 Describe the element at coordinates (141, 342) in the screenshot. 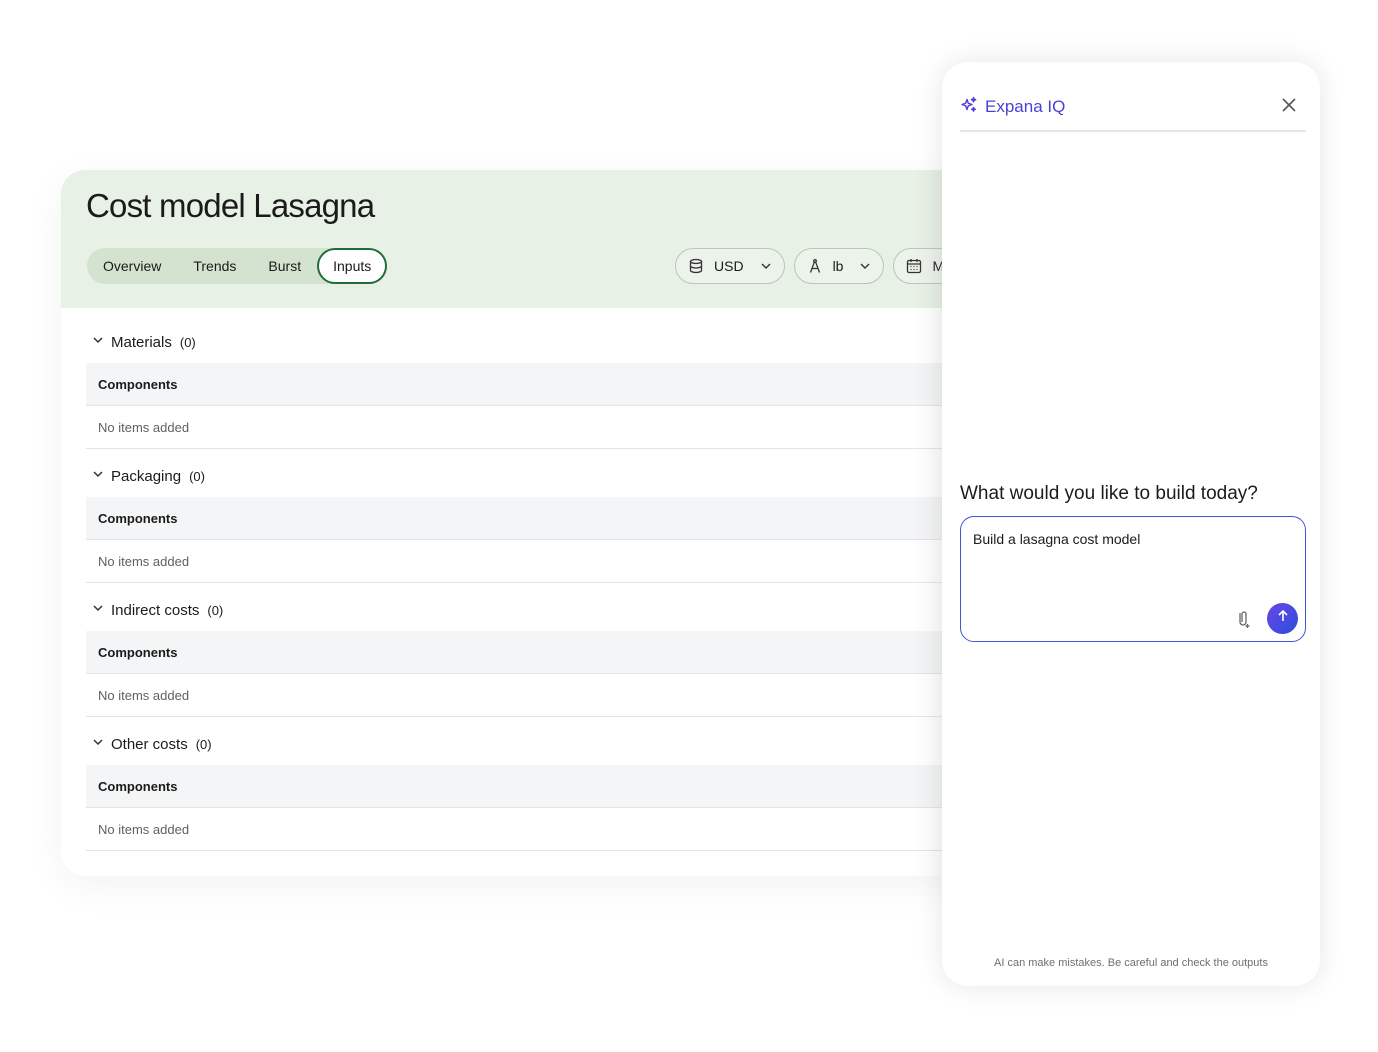

I see `section-title: Materials` at that location.